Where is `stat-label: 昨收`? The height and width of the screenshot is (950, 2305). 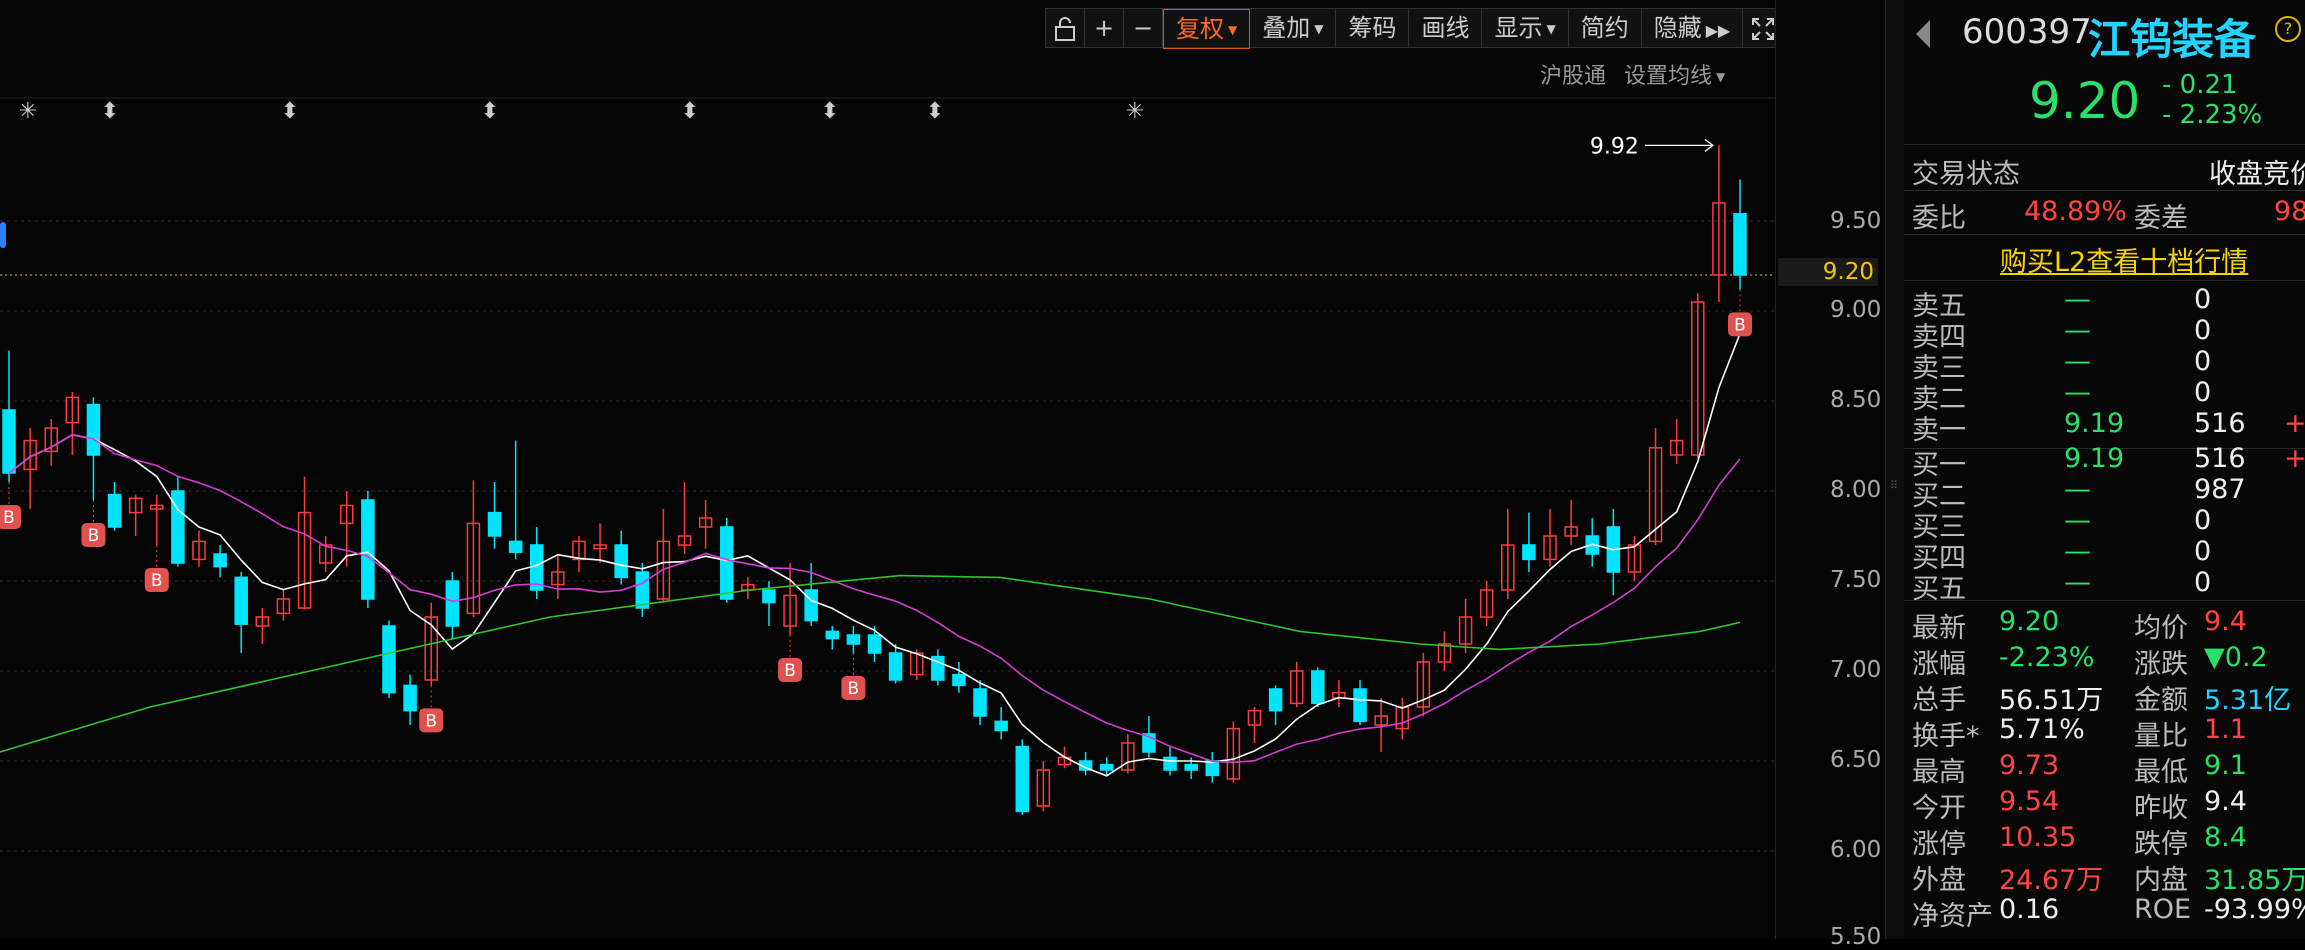
stat-label: 昨收 is located at coordinates (2161, 808).